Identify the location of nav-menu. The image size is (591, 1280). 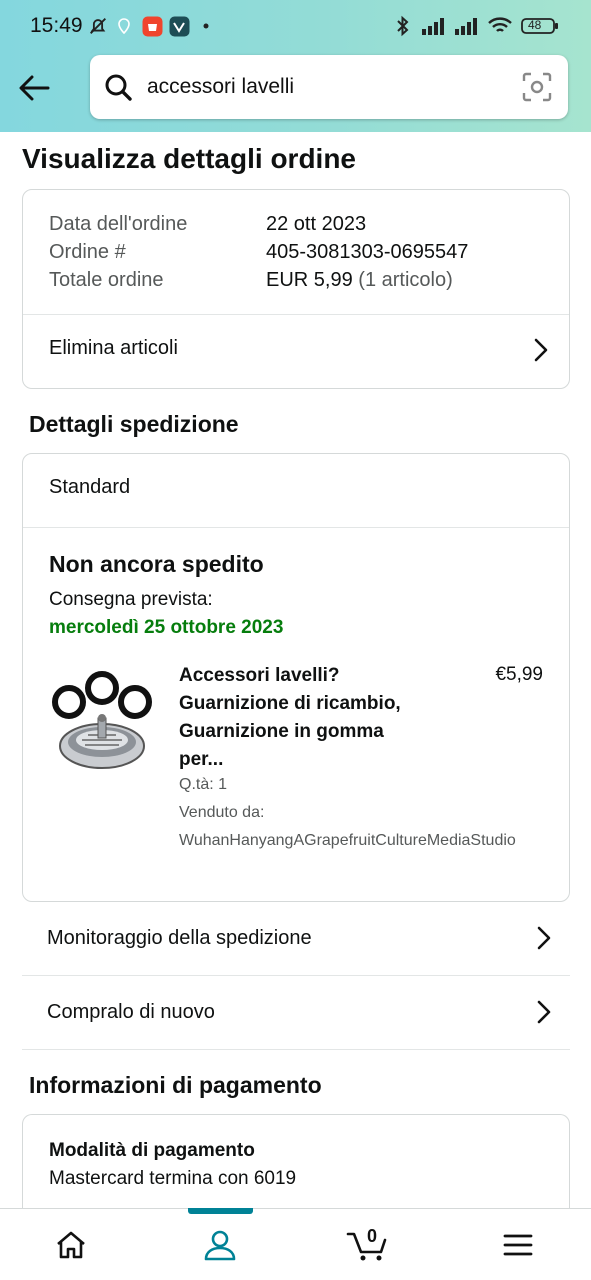
(518, 1244).